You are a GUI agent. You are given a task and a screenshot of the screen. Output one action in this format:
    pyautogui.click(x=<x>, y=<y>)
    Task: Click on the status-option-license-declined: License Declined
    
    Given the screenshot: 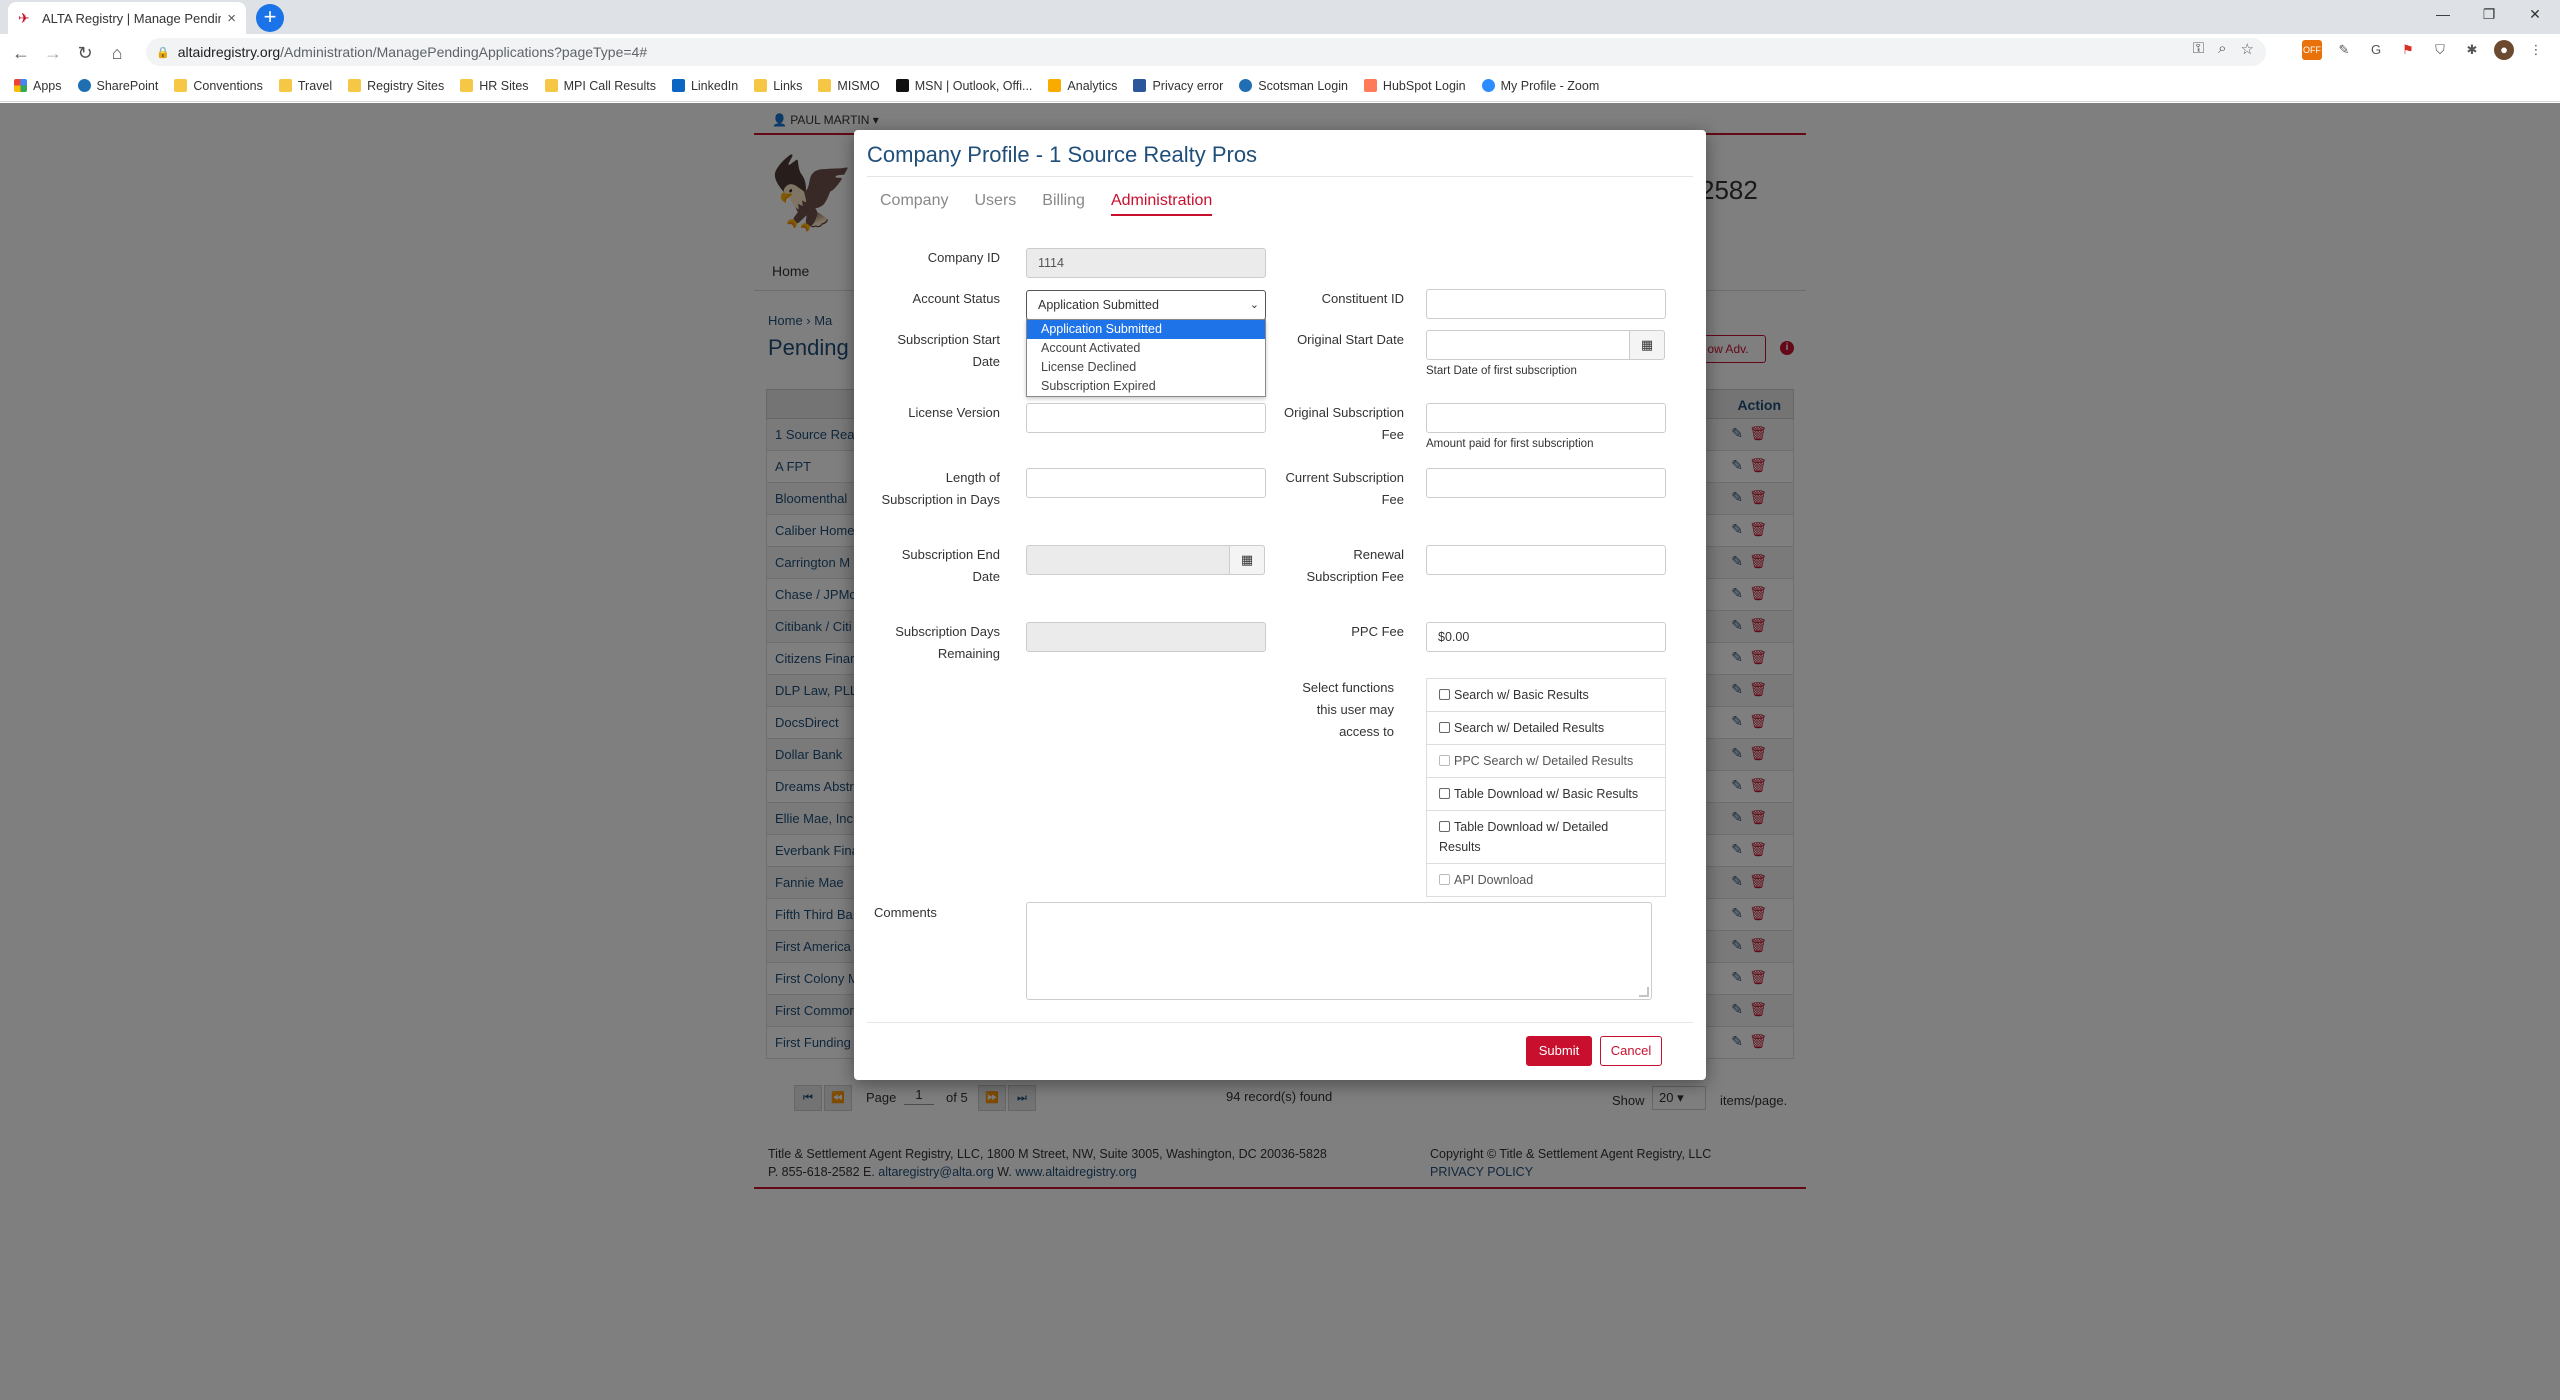 What is the action you would take?
    pyautogui.click(x=1146, y=367)
    